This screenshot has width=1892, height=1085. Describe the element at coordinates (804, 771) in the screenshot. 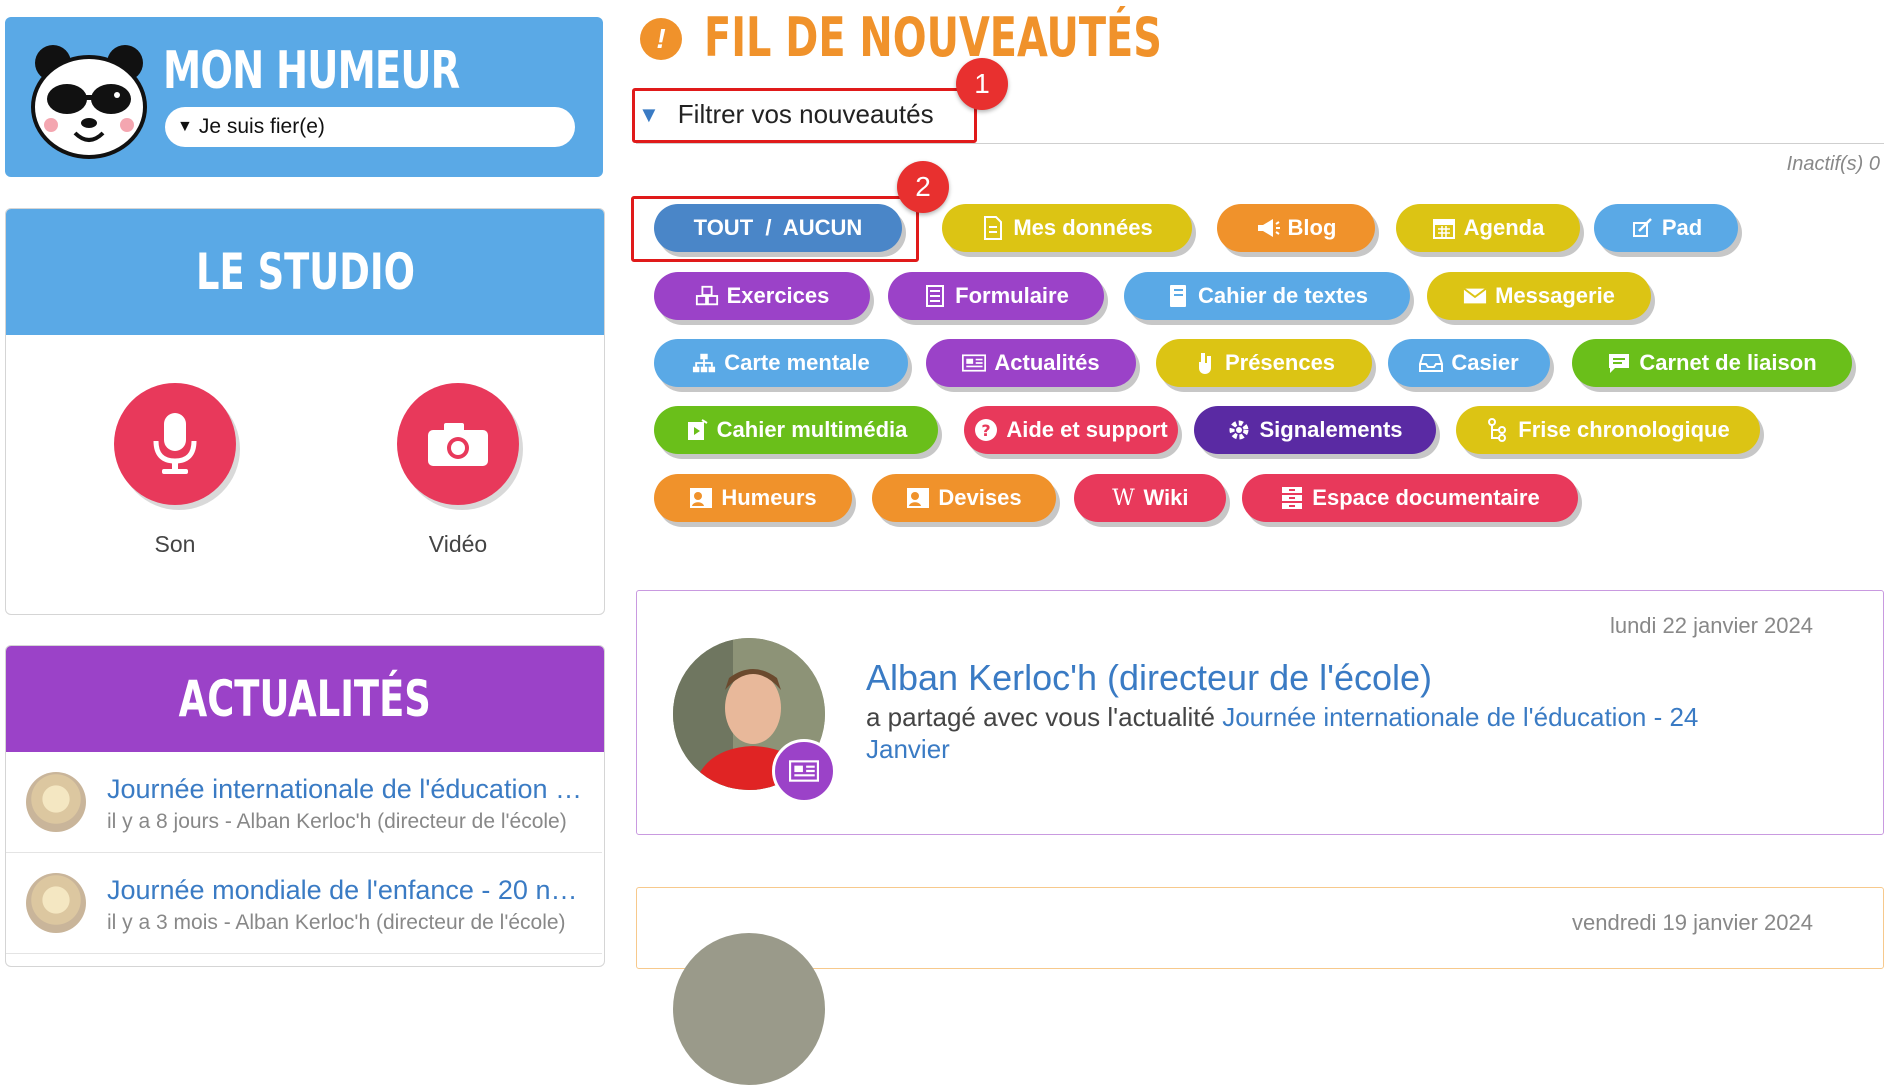

I see `newspaper-badge-icon` at that location.